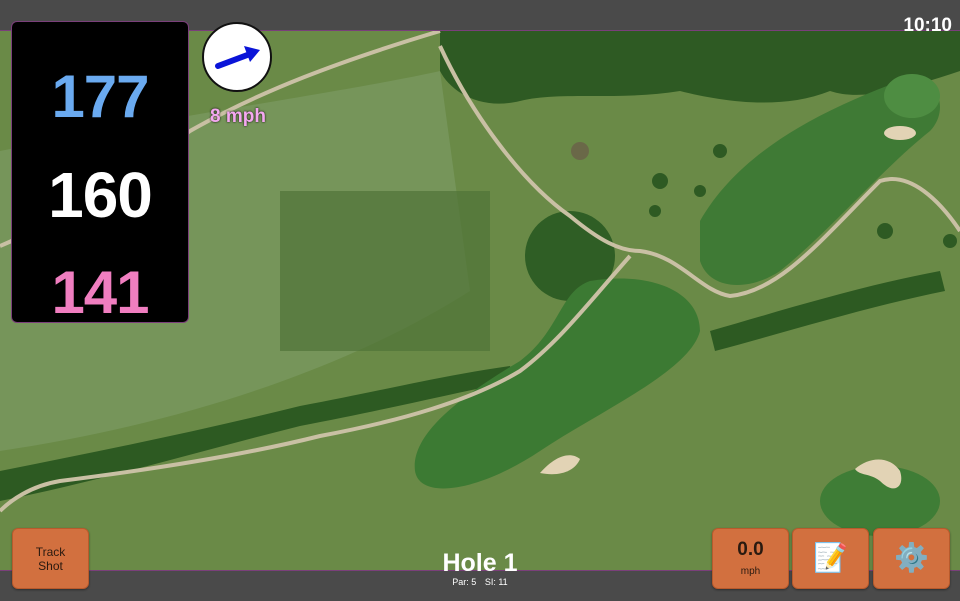 Image resolution: width=960 pixels, height=601 pixels. Describe the element at coordinates (750, 571) in the screenshot. I see `speed-unit: mph` at that location.